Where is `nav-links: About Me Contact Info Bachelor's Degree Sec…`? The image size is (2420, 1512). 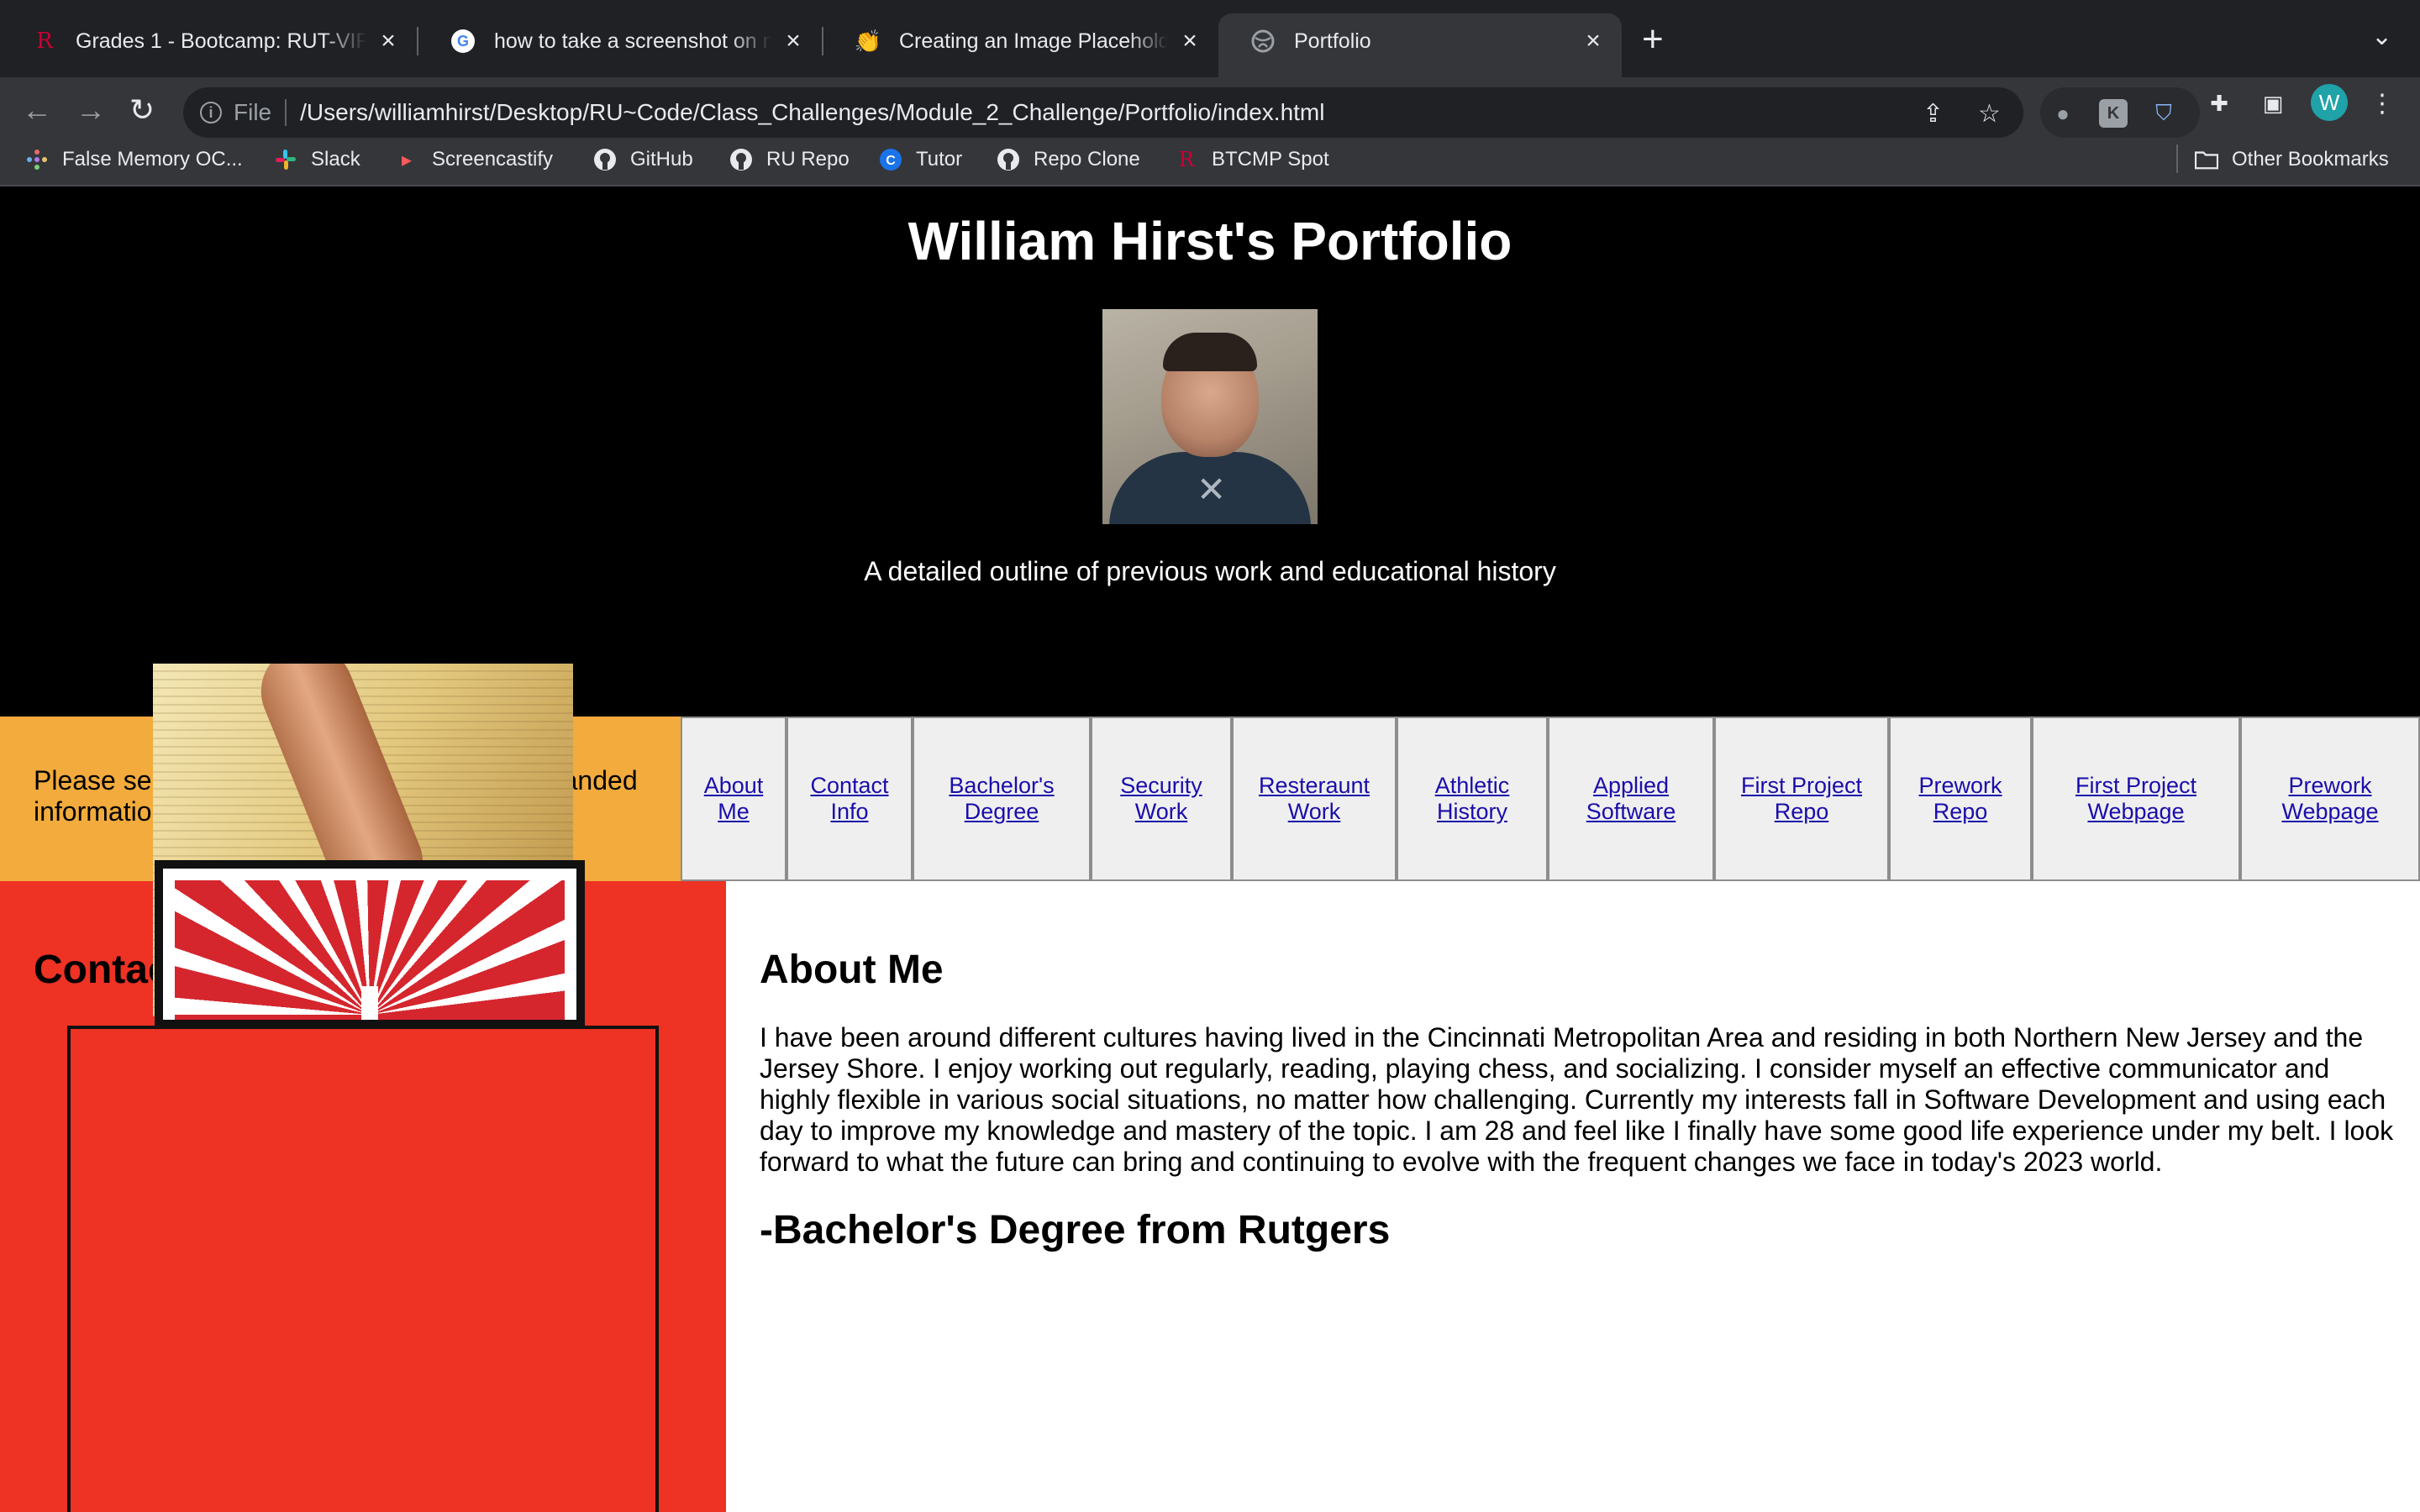 nav-links: About Me Contact Info Bachelor's Degree Sec… is located at coordinates (1550, 799).